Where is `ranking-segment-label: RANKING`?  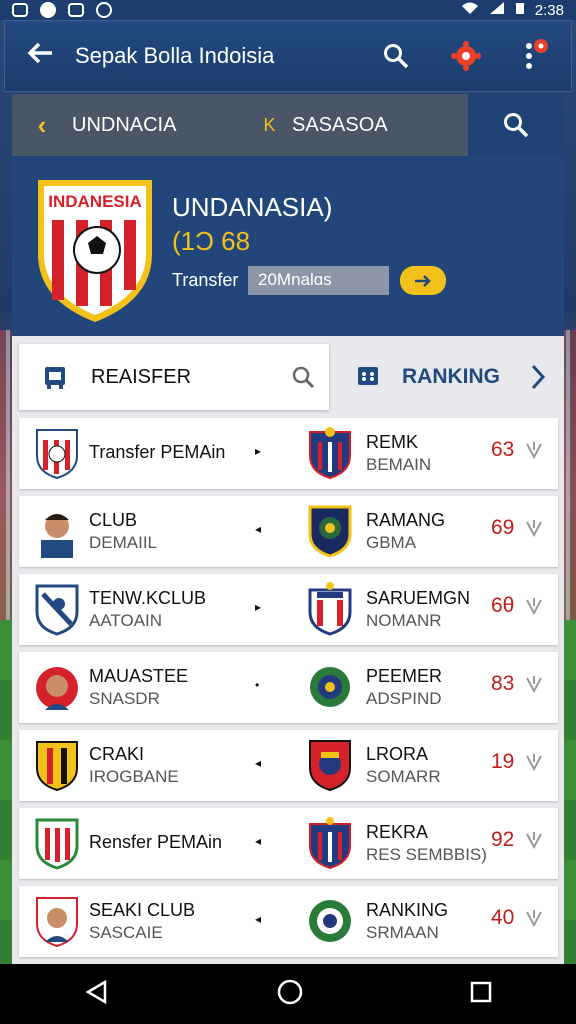
ranking-segment-label: RANKING is located at coordinates (451, 376).